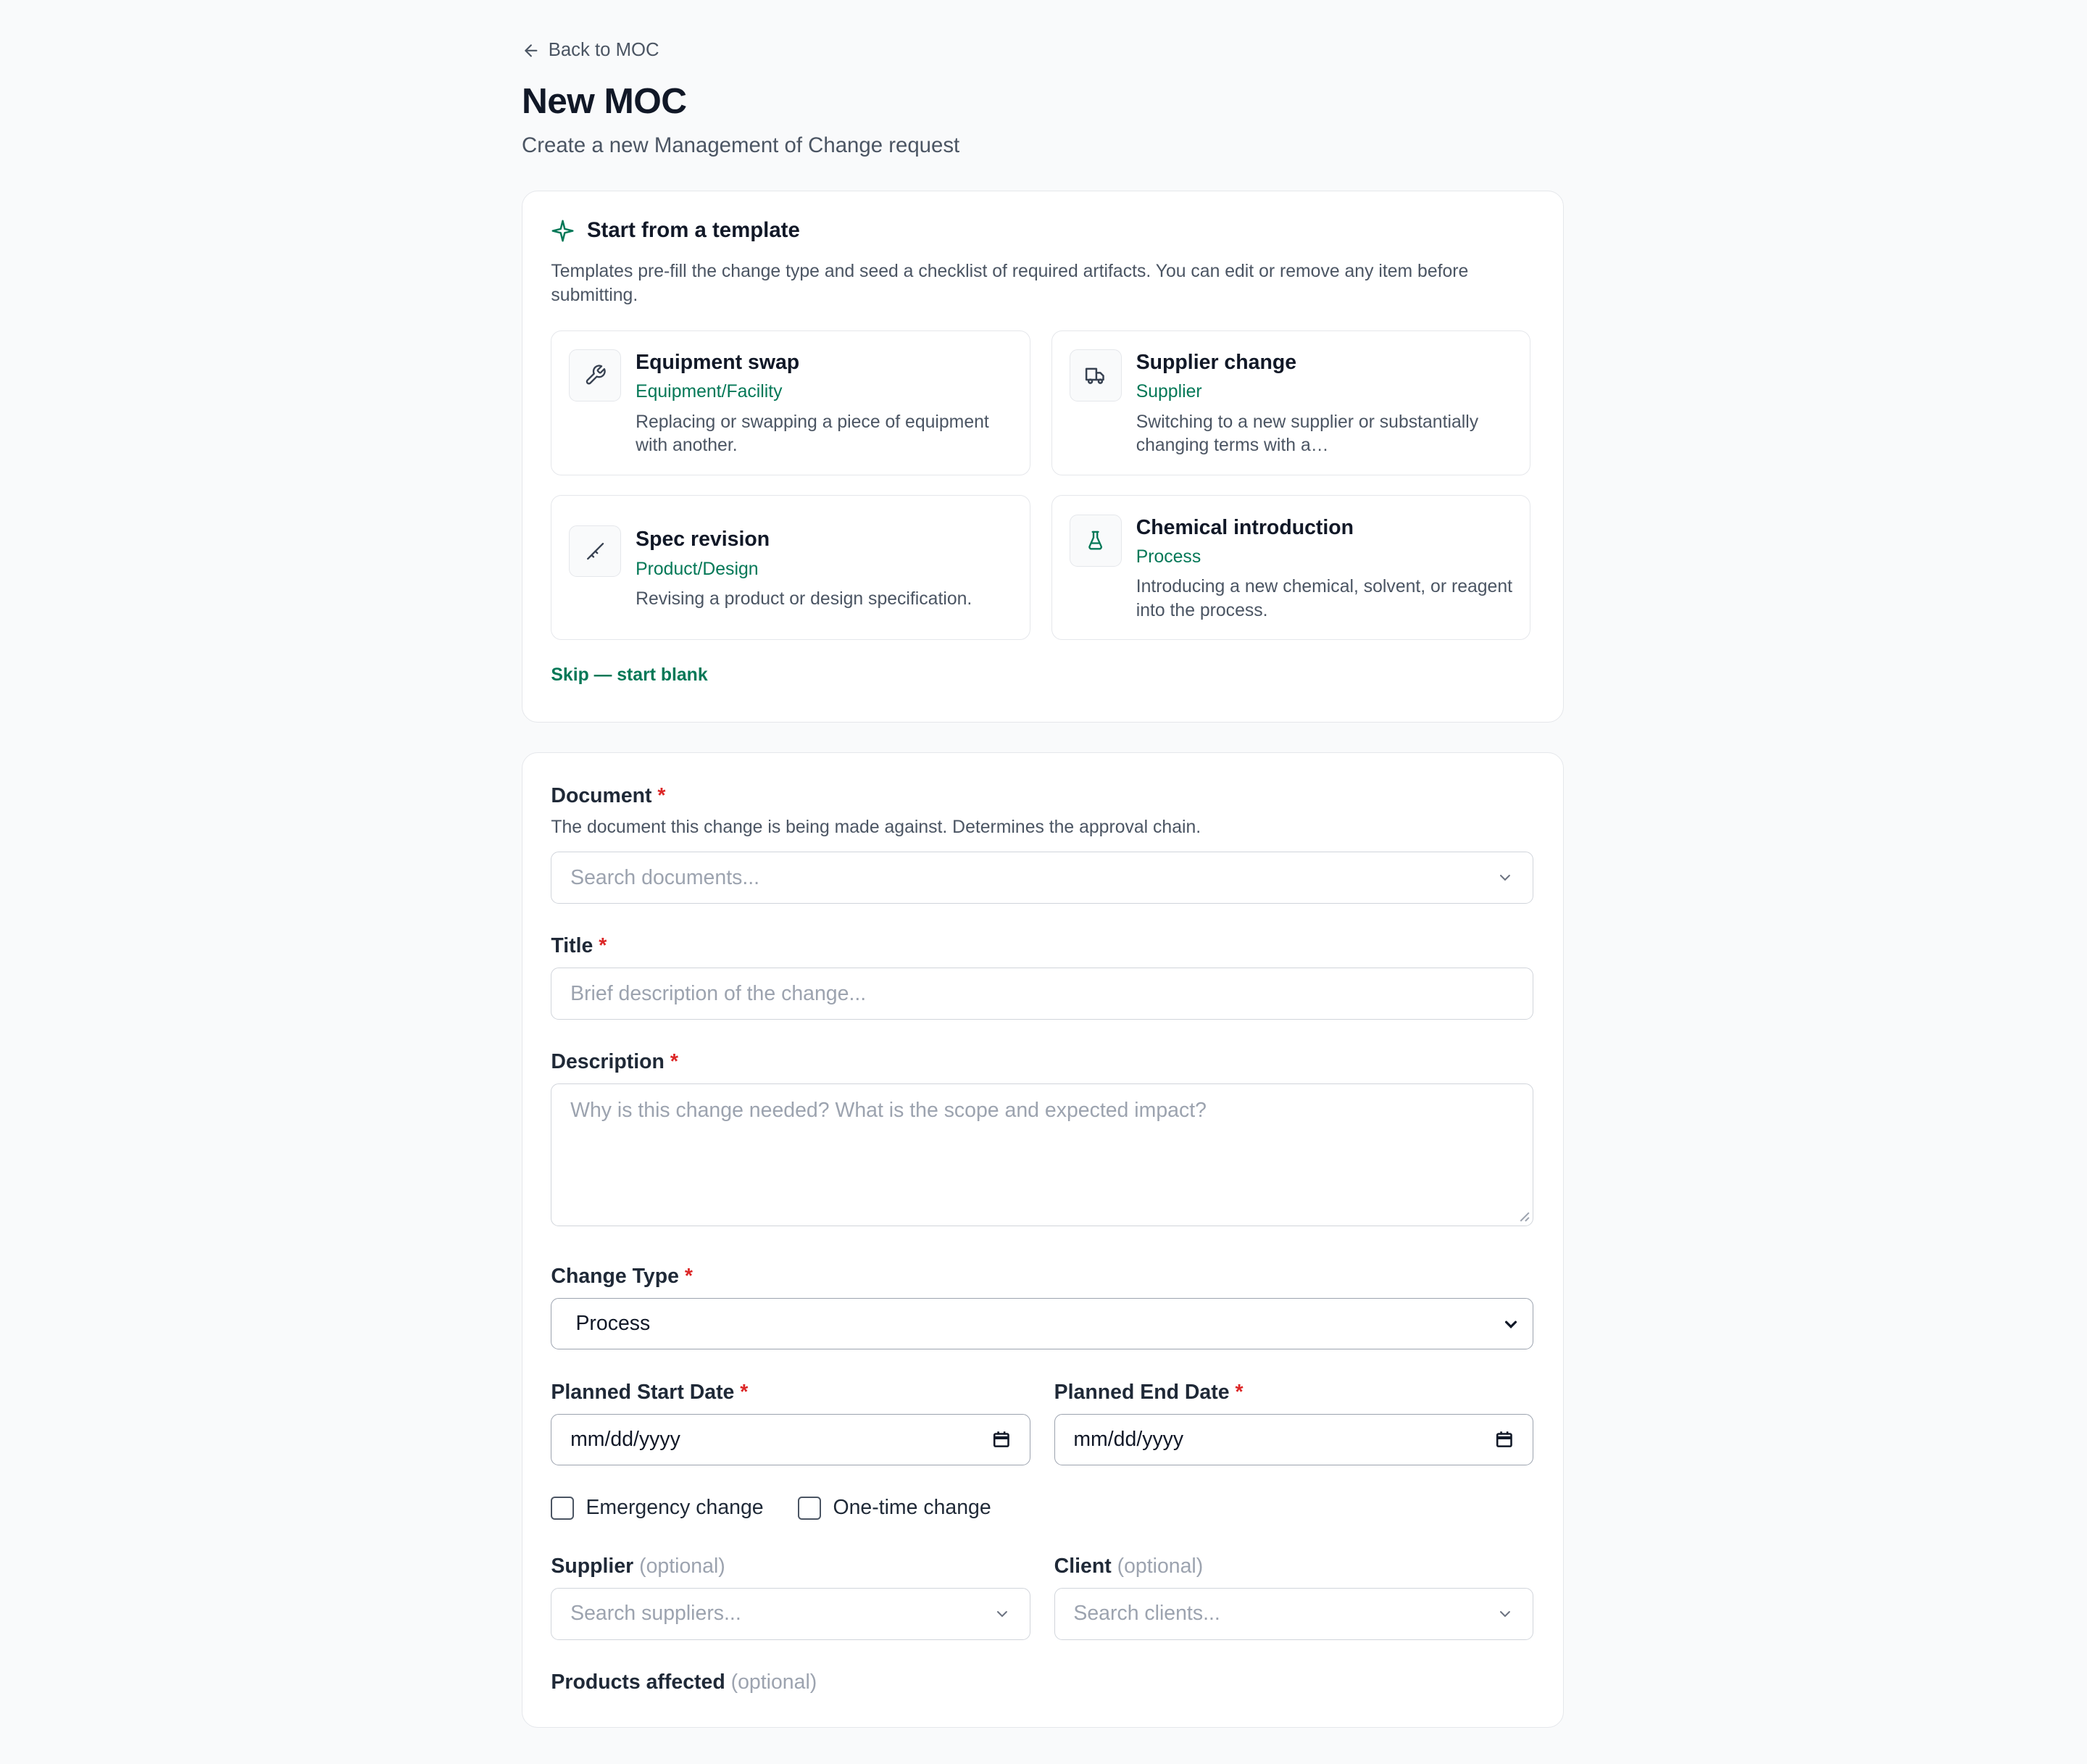  What do you see at coordinates (602, 795) in the screenshot?
I see `document-label-text: Document` at bounding box center [602, 795].